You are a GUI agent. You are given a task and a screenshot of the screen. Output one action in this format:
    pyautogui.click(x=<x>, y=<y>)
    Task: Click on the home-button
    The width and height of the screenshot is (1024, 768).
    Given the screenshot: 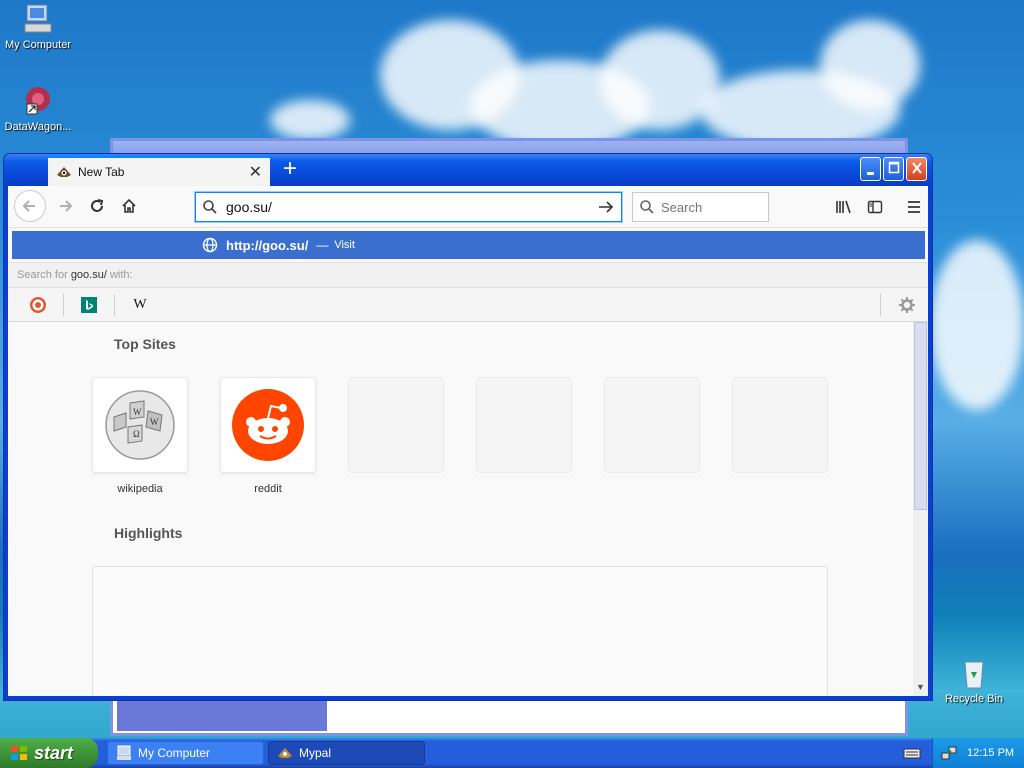 What is the action you would take?
    pyautogui.click(x=129, y=206)
    